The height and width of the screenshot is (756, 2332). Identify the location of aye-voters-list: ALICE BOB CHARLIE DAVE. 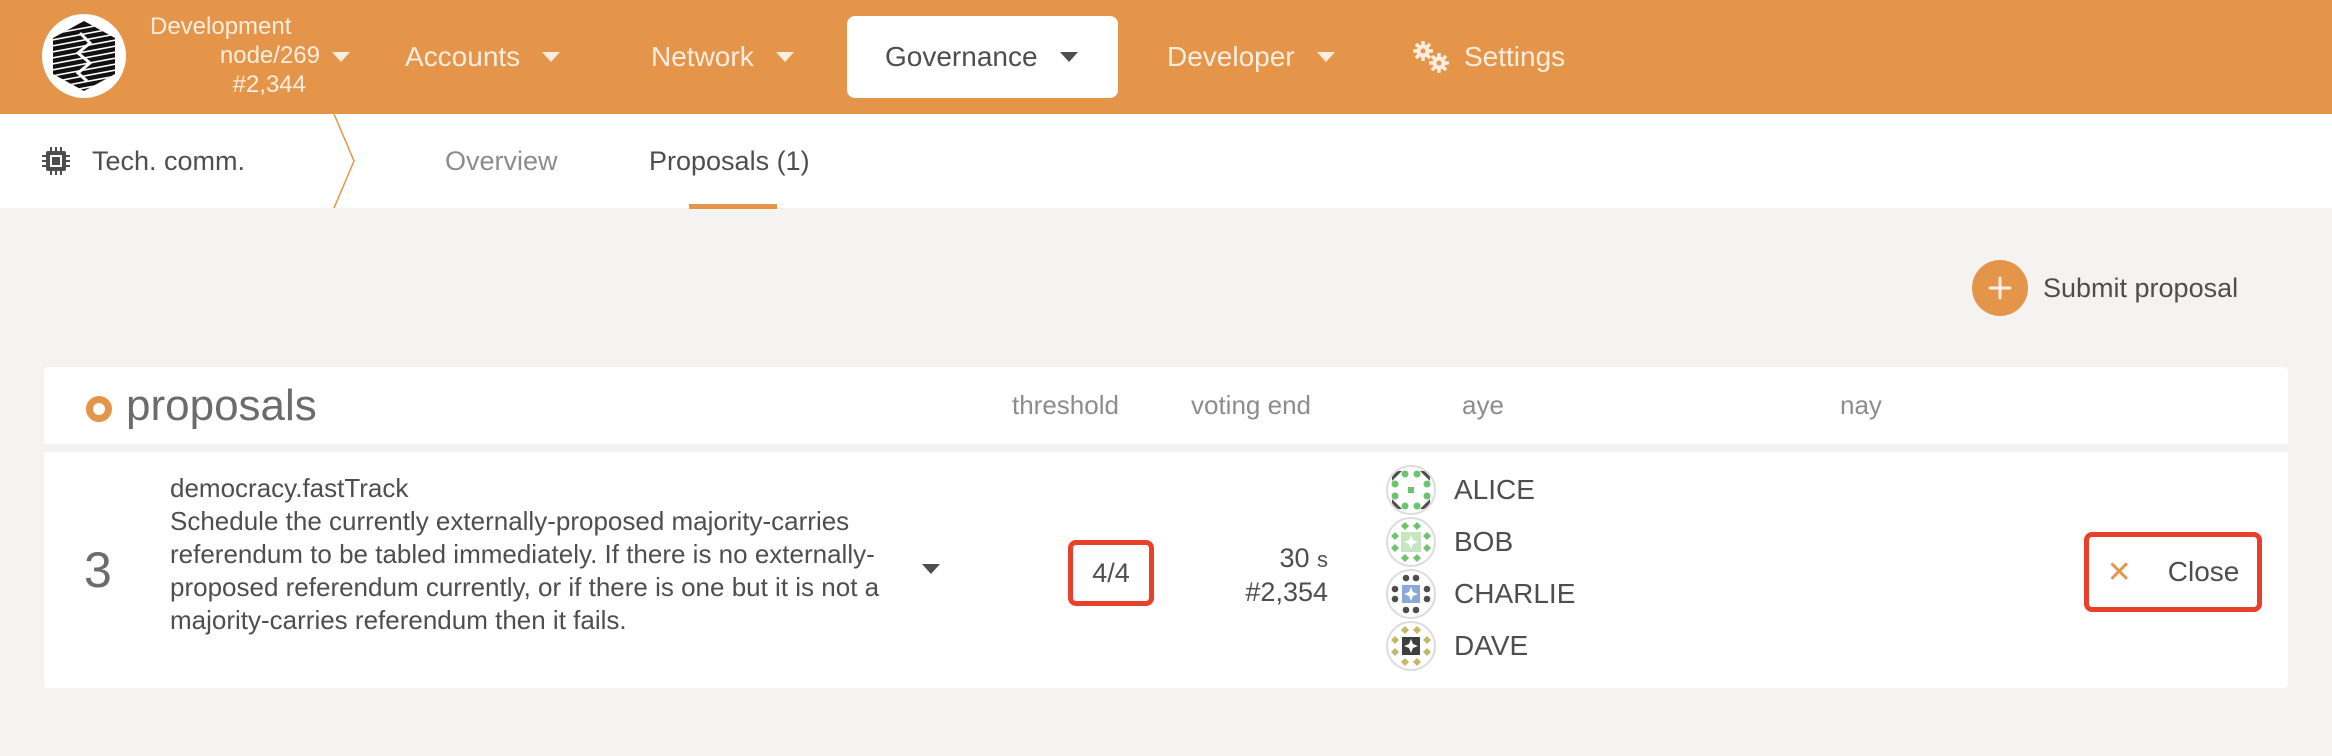
(1480, 568).